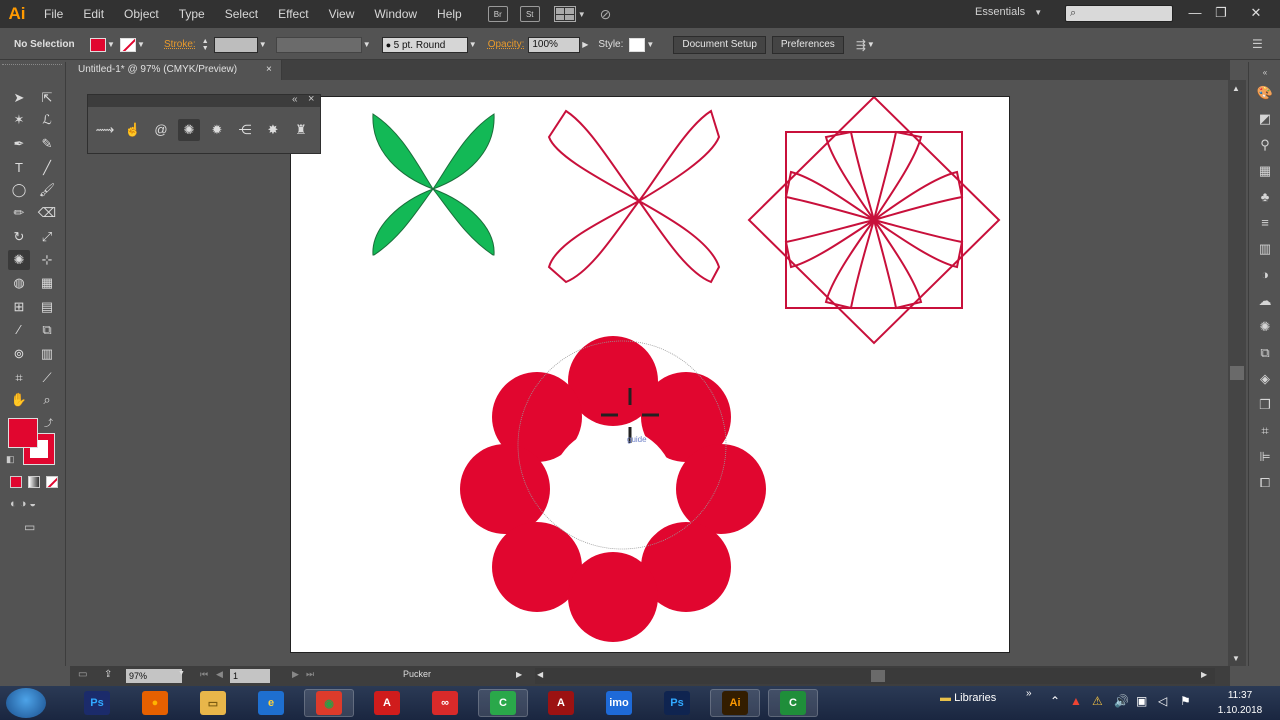  Describe the element at coordinates (213, 703) in the screenshot. I see `taskbar-app-explorer: ▭` at that location.